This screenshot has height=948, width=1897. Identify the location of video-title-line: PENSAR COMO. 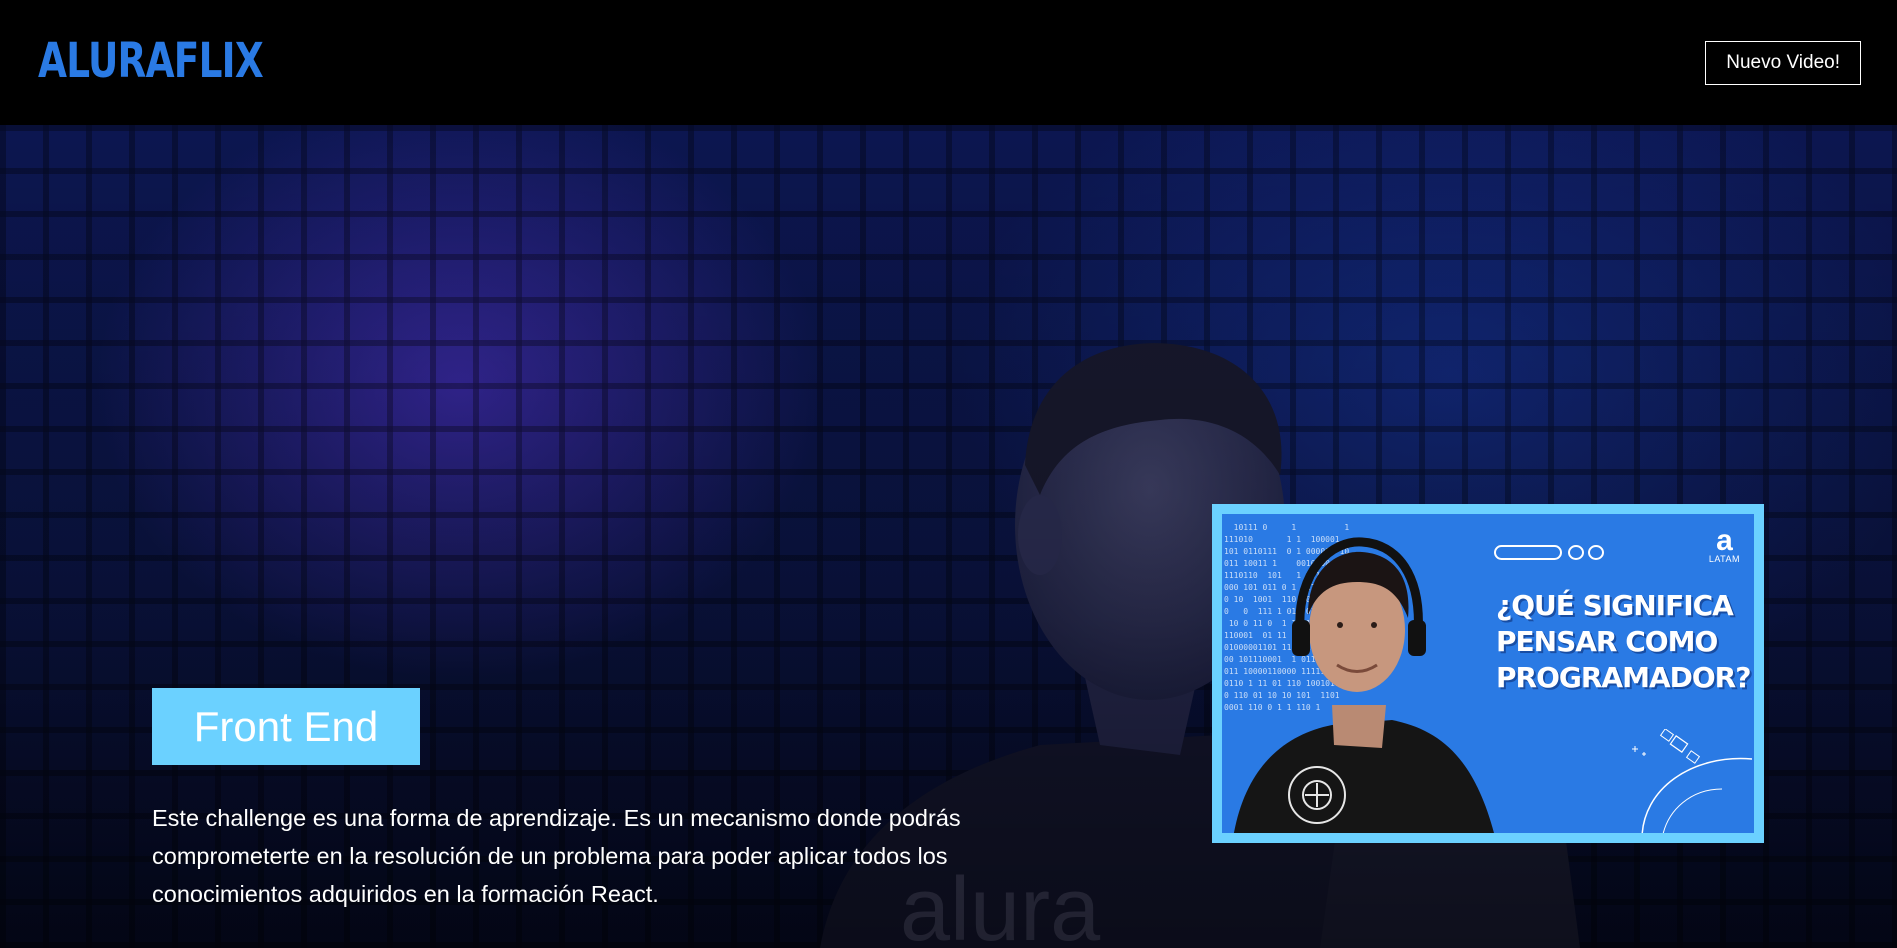
(1607, 641).